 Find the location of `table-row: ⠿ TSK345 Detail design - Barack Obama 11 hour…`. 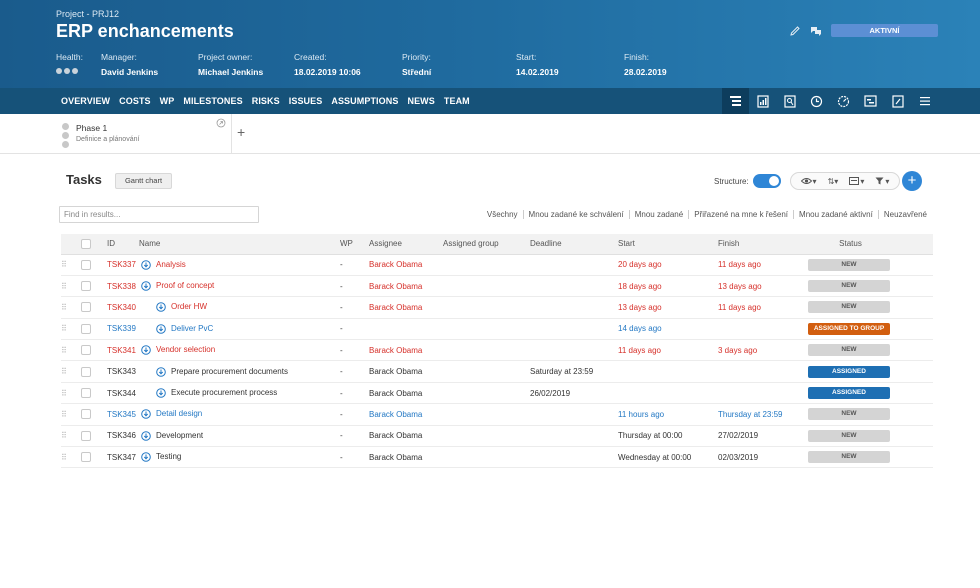

table-row: ⠿ TSK345 Detail design - Barack Obama 11 hour… is located at coordinates (497, 415).